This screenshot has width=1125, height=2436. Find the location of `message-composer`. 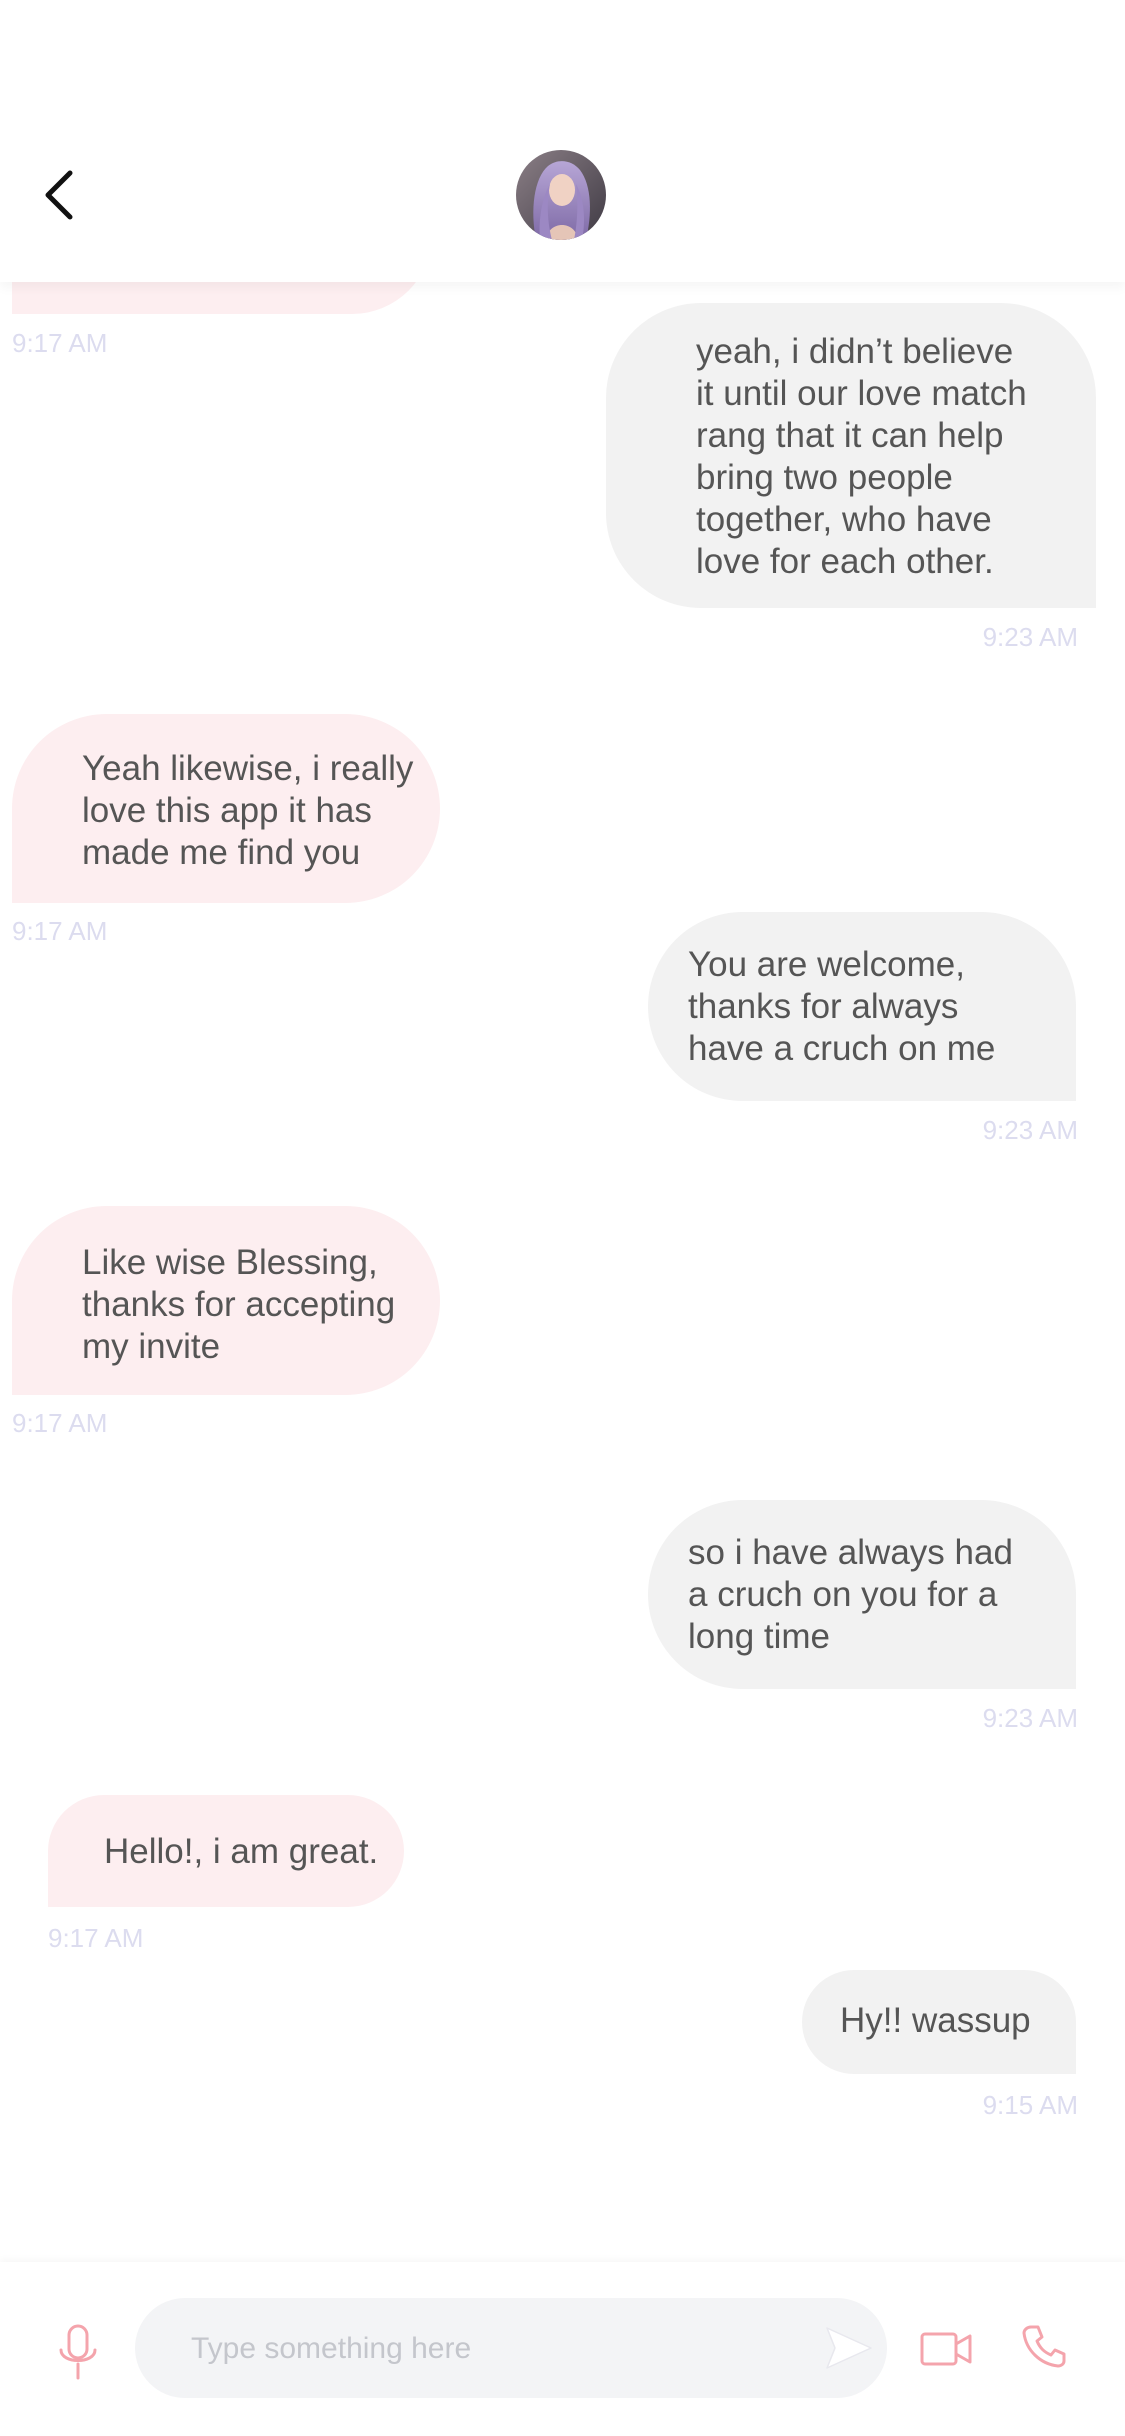

message-composer is located at coordinates (562, 2349).